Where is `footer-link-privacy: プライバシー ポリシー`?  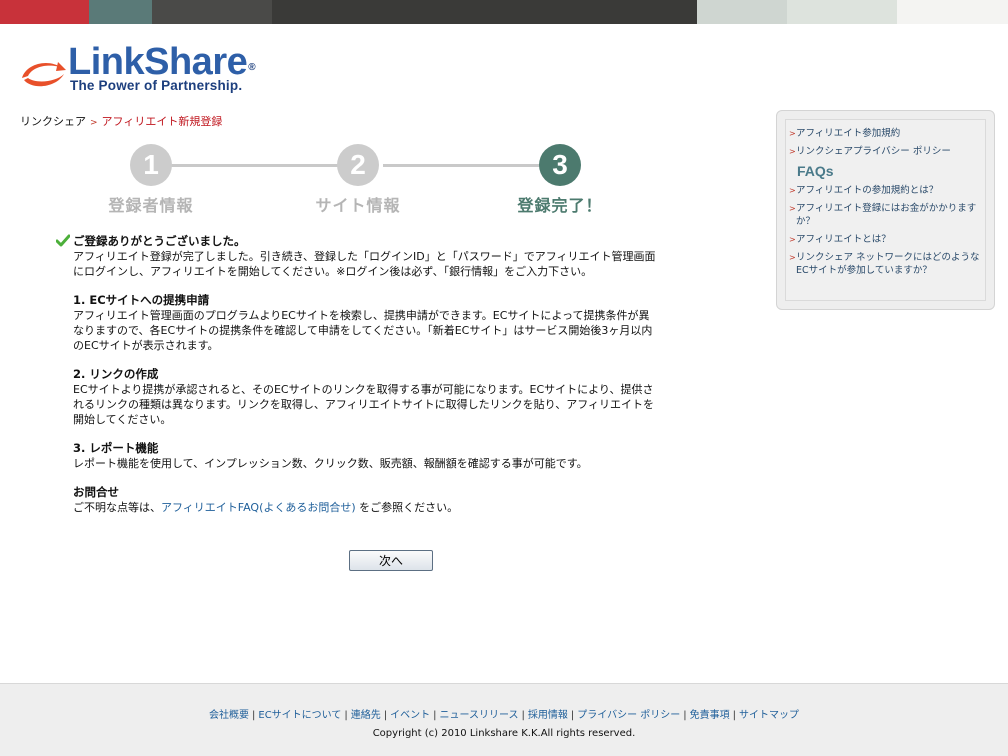
footer-link-privacy: プライバシー ポリシー is located at coordinates (628, 715).